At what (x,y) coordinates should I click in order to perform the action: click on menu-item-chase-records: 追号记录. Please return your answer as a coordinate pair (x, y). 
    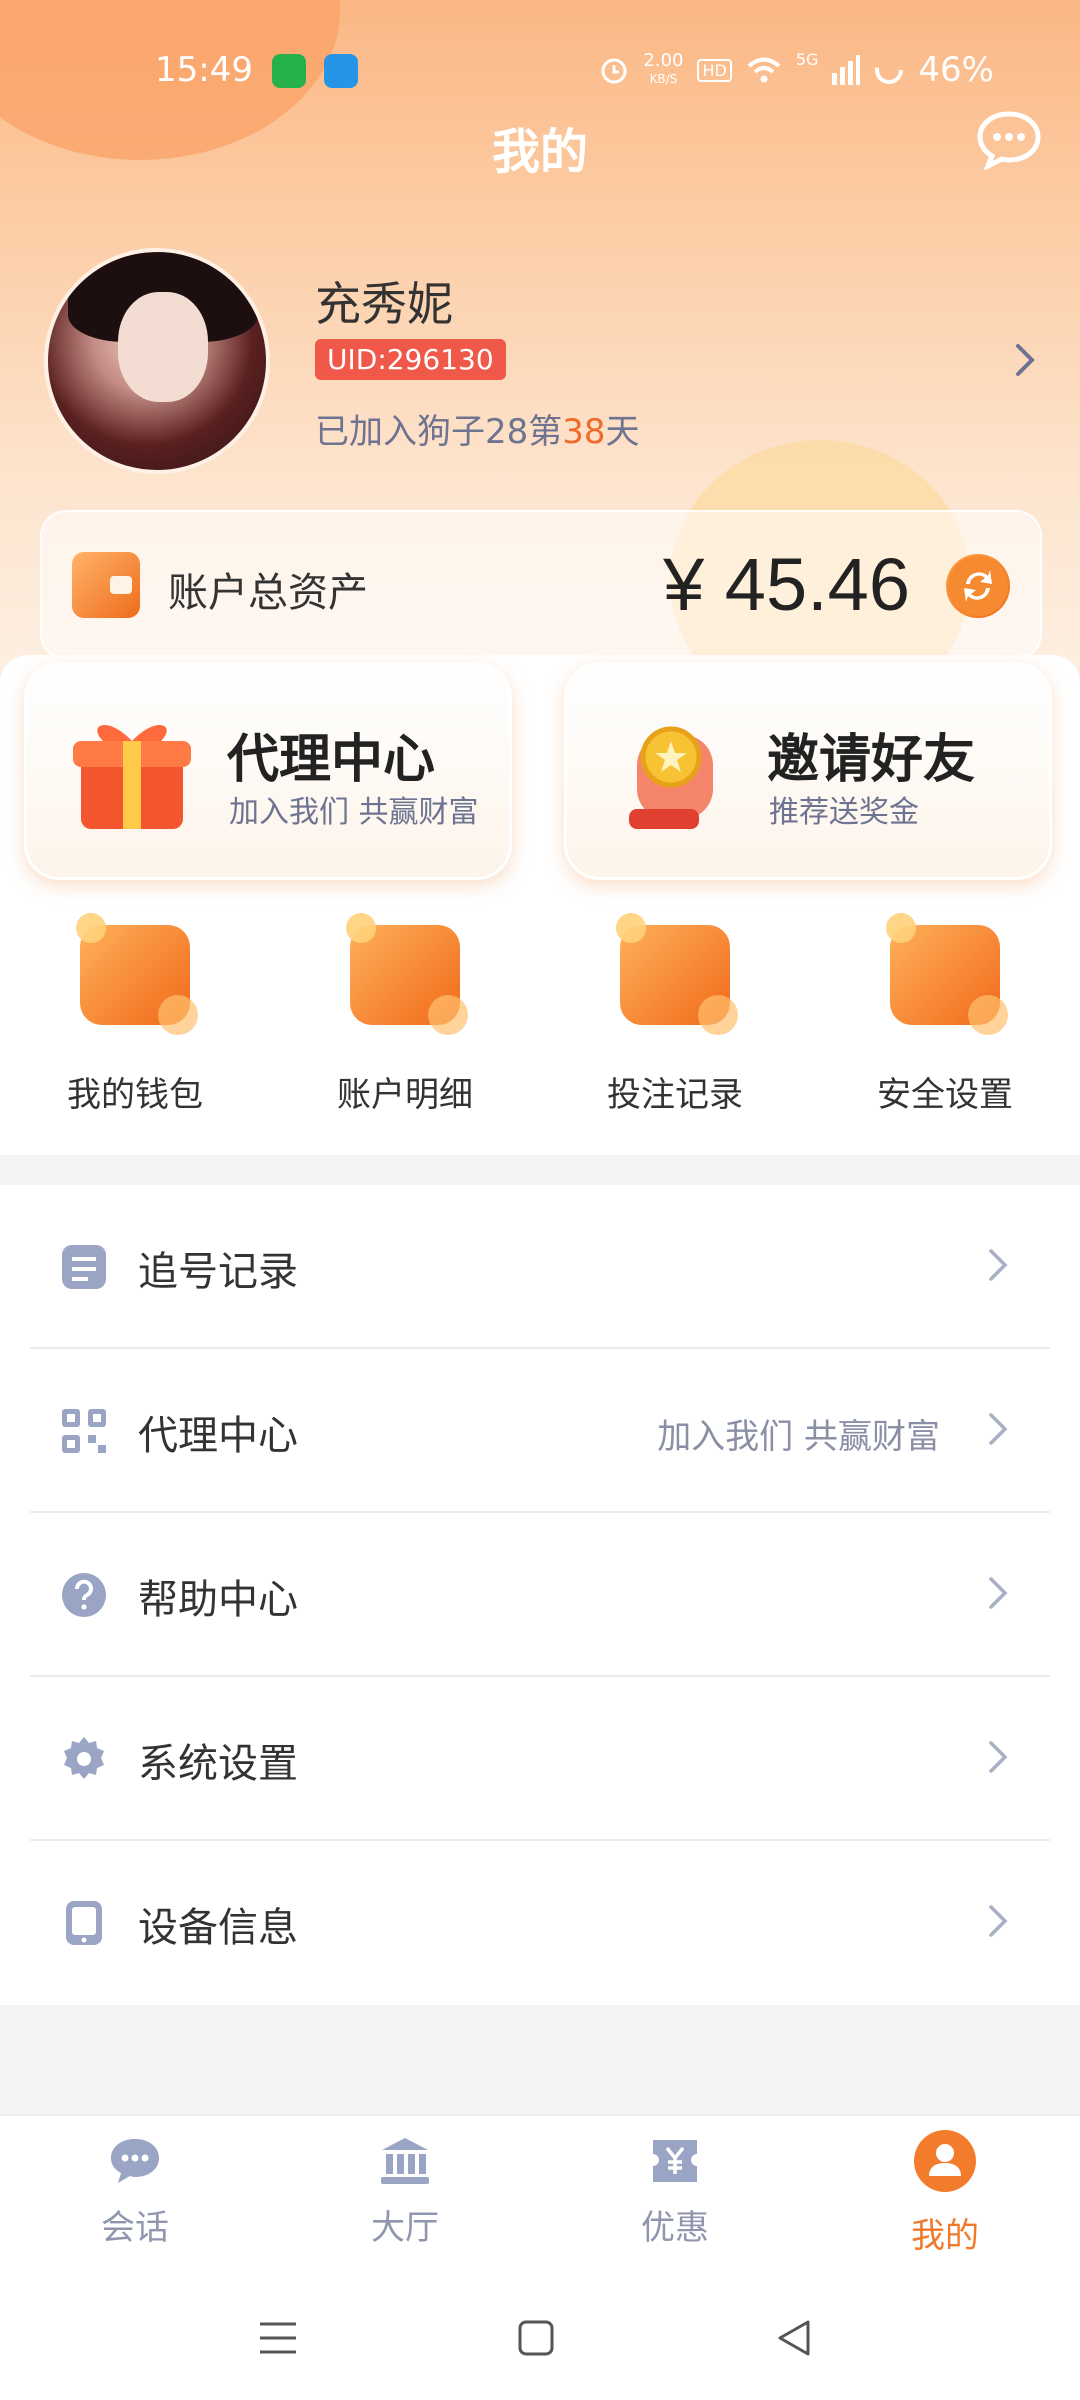
    Looking at the image, I should click on (540, 1267).